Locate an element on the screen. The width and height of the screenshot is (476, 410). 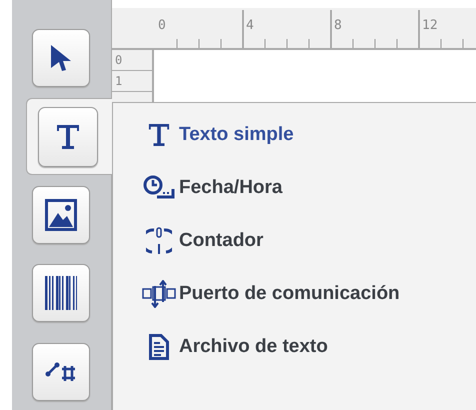
clock-icon is located at coordinates (159, 188).